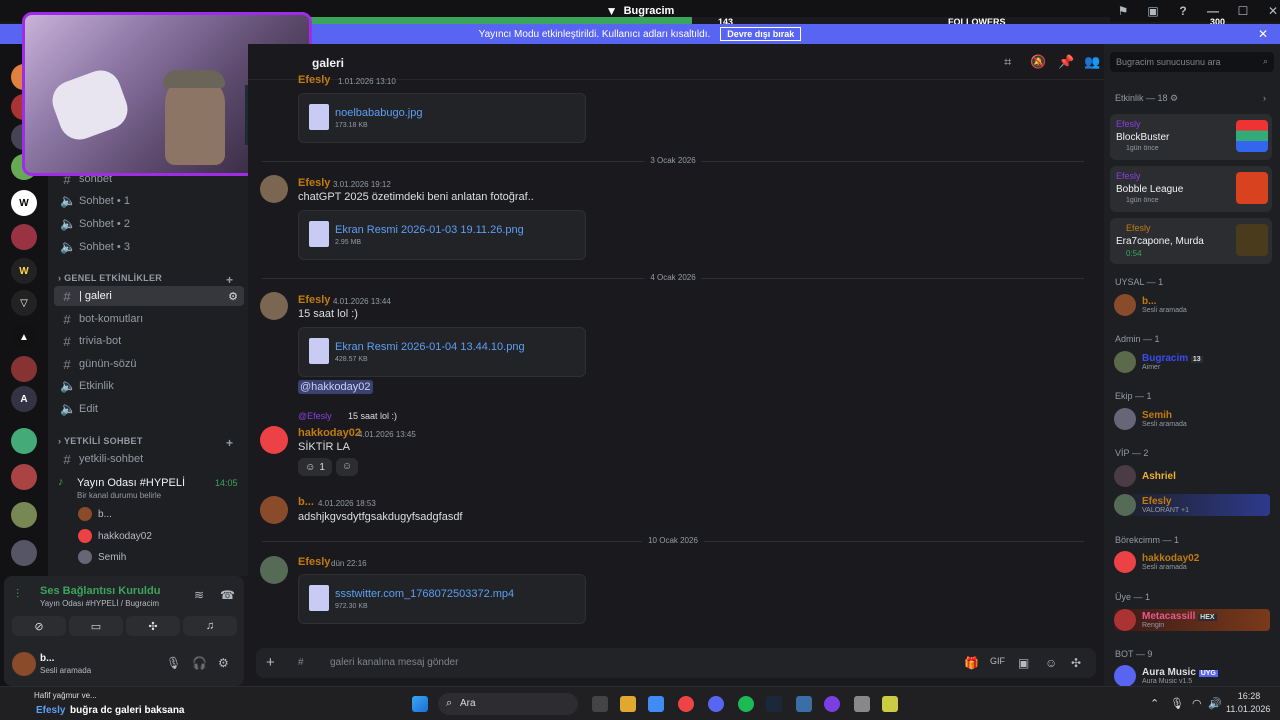 This screenshot has height=720, width=1280. I want to click on close-window-button: ✕, so click(1269, 11).